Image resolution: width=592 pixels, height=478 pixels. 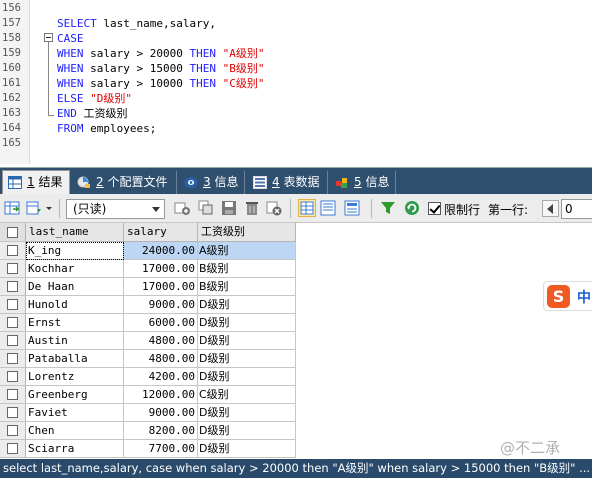 What do you see at coordinates (107, 98) in the screenshot?
I see `sql-string: "D级别"` at bounding box center [107, 98].